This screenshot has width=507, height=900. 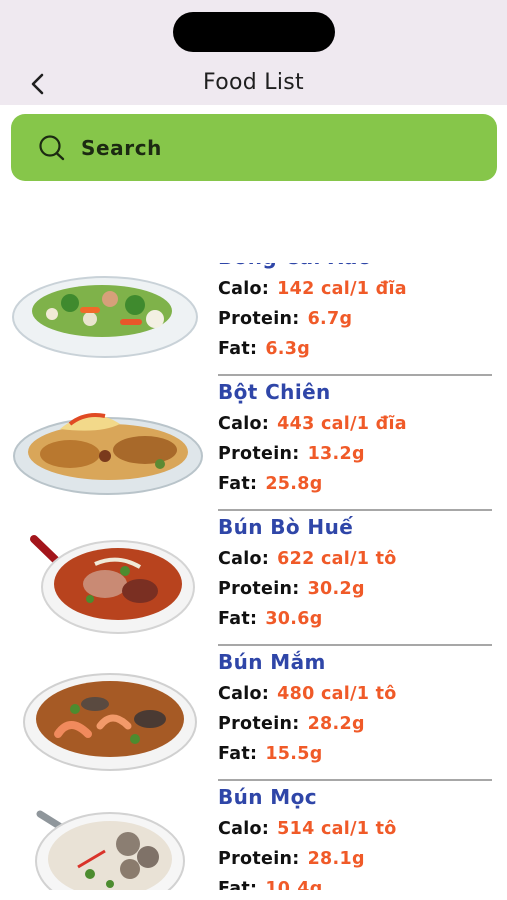 I want to click on protein-value: 28.1g, so click(x=336, y=859).